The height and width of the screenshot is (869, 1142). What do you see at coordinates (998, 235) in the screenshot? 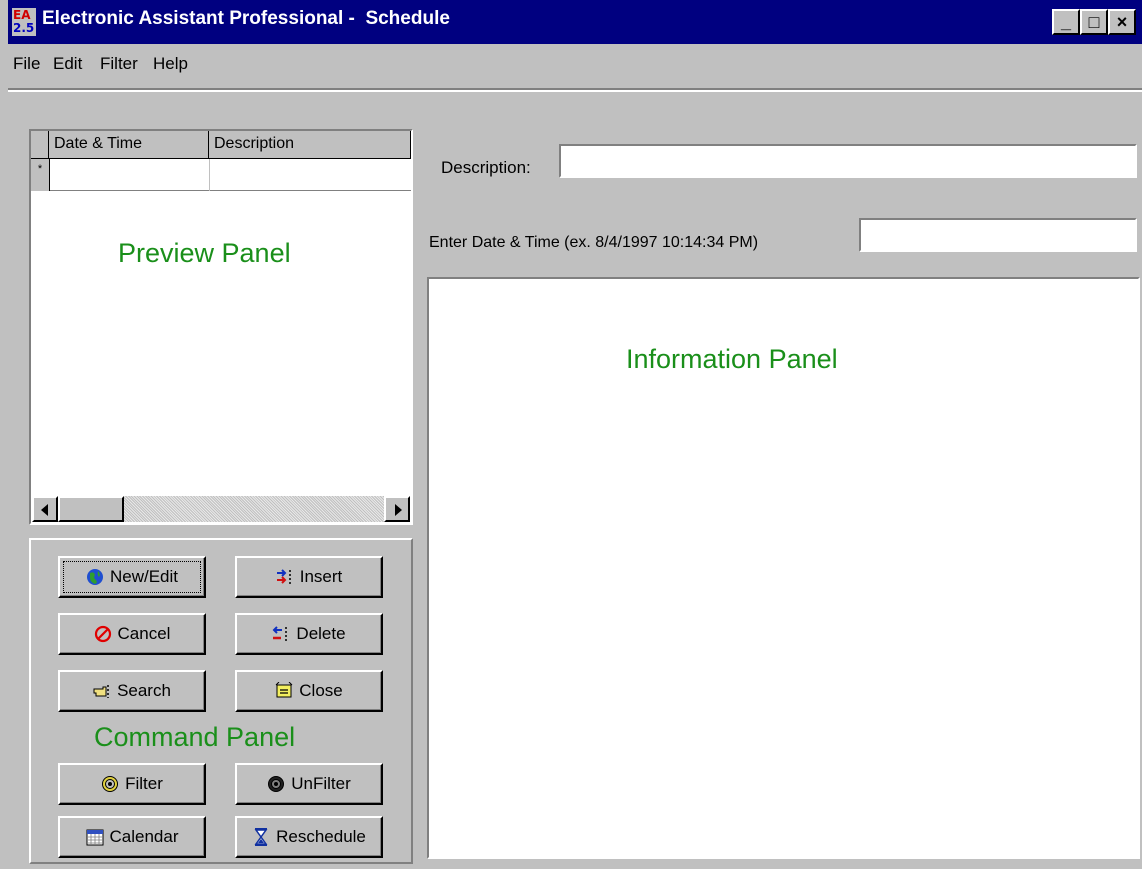
I see `date-time-input` at bounding box center [998, 235].